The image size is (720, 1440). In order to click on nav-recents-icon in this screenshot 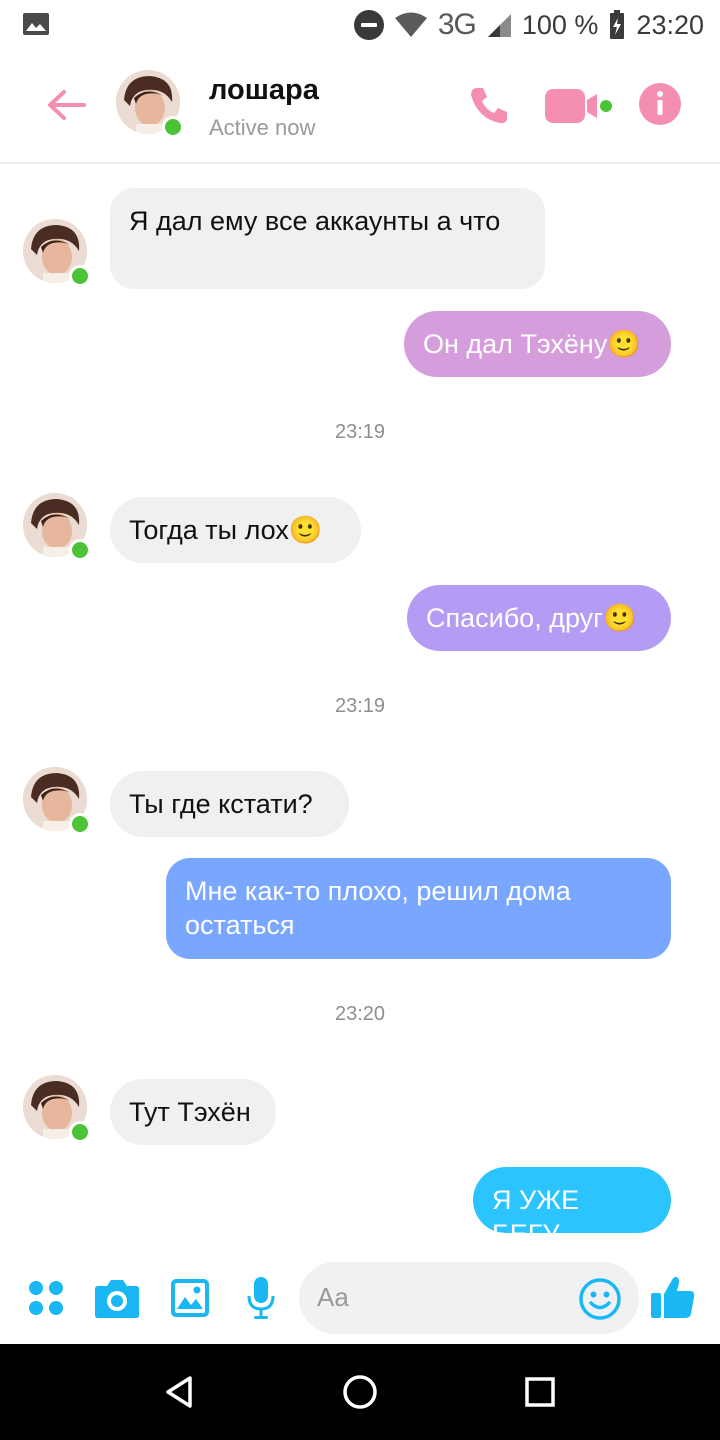, I will do `click(540, 1392)`.